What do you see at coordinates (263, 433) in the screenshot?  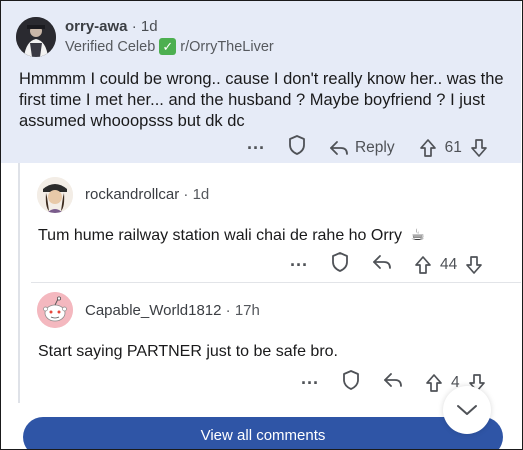 I see `view-all-comments-button: View all comments` at bounding box center [263, 433].